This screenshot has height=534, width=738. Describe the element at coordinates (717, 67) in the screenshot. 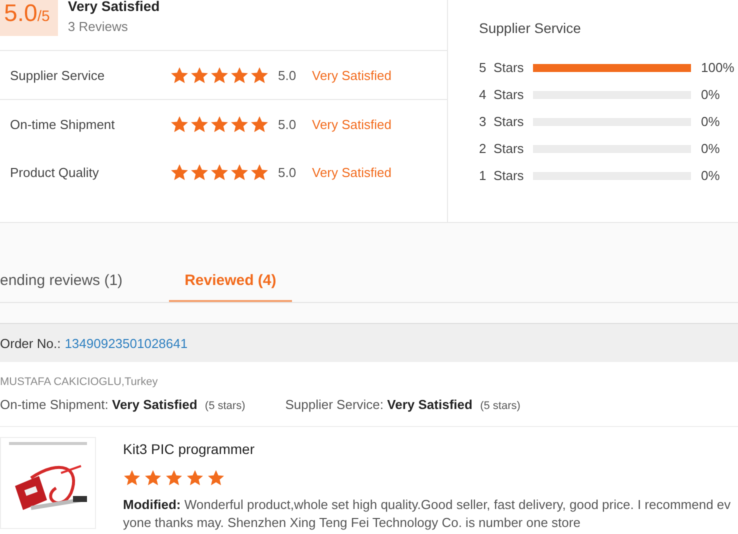

I see `percent-label: 100%` at that location.